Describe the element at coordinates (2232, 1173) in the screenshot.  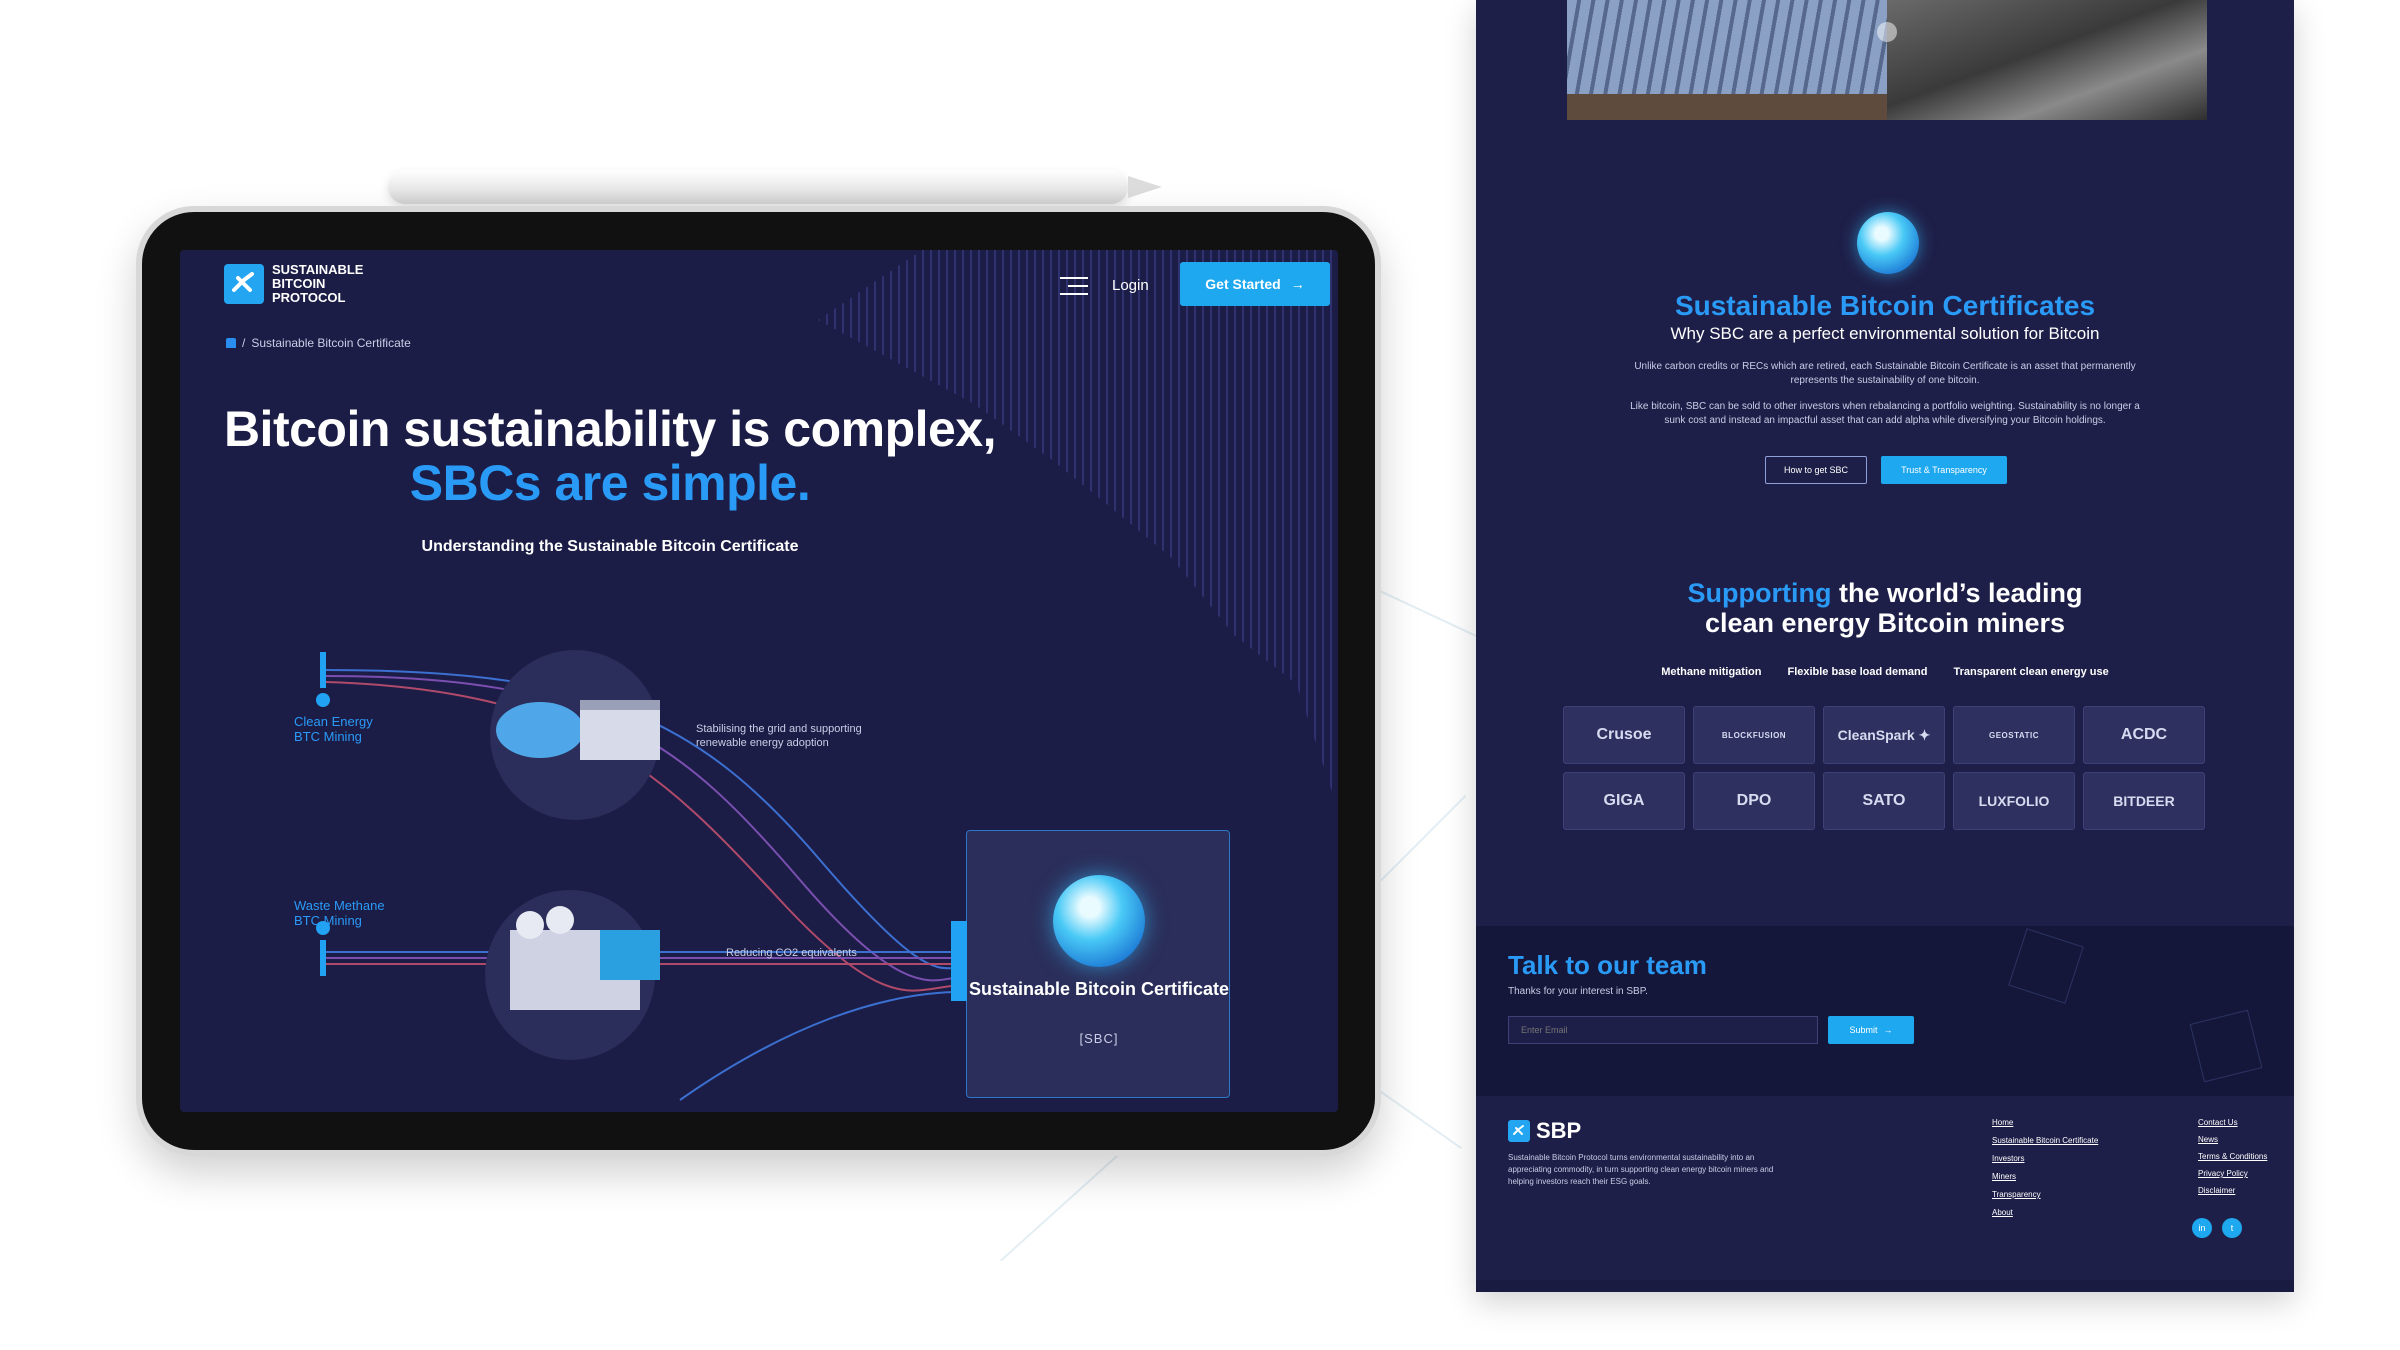
I see `footer-link: Privacy Policy` at that location.